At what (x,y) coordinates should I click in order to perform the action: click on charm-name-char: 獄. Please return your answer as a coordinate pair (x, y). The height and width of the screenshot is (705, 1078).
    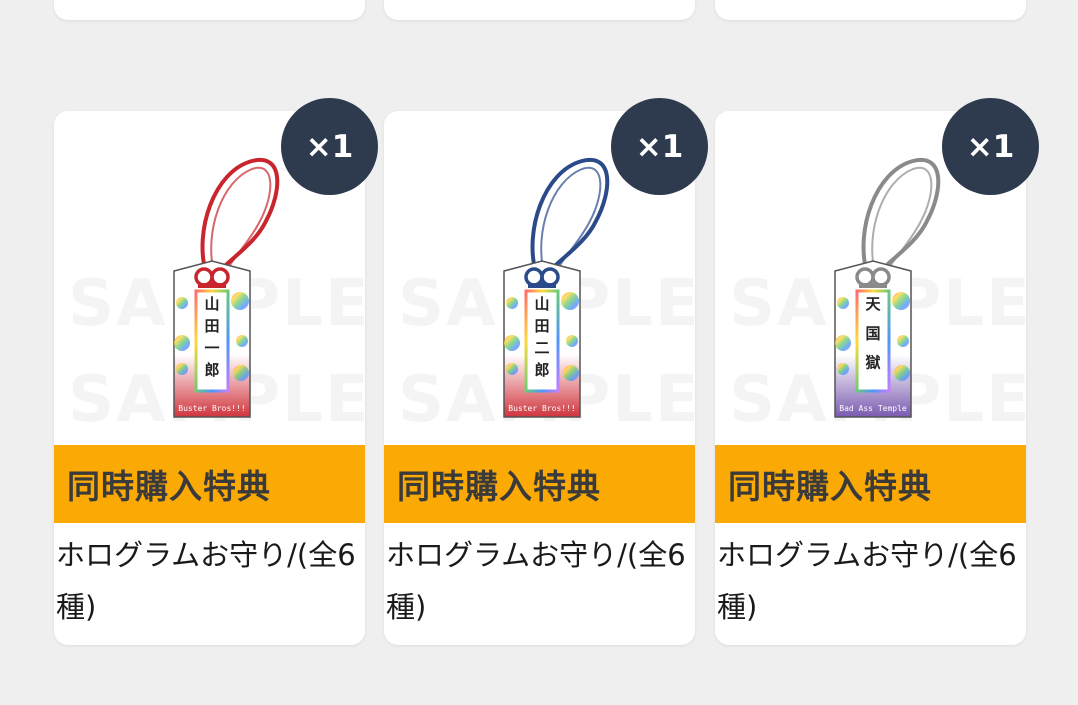
    Looking at the image, I should click on (872, 363).